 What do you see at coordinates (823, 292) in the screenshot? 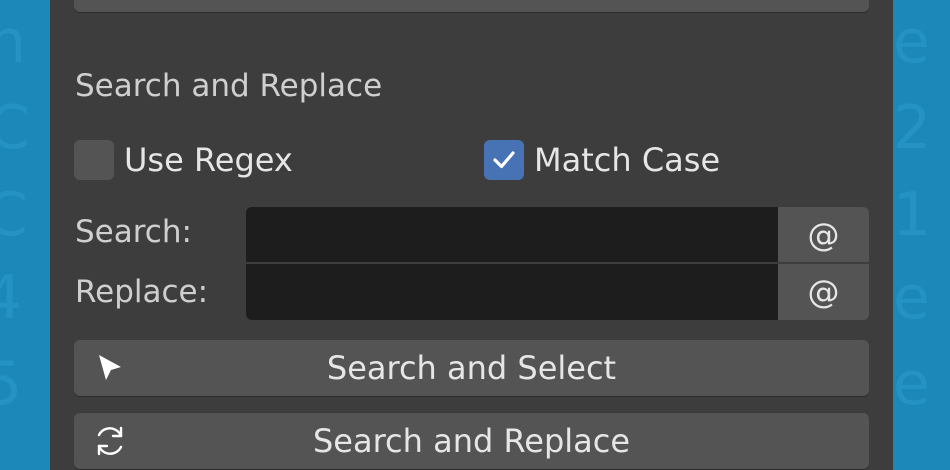
I see `replace-at-button: @` at bounding box center [823, 292].